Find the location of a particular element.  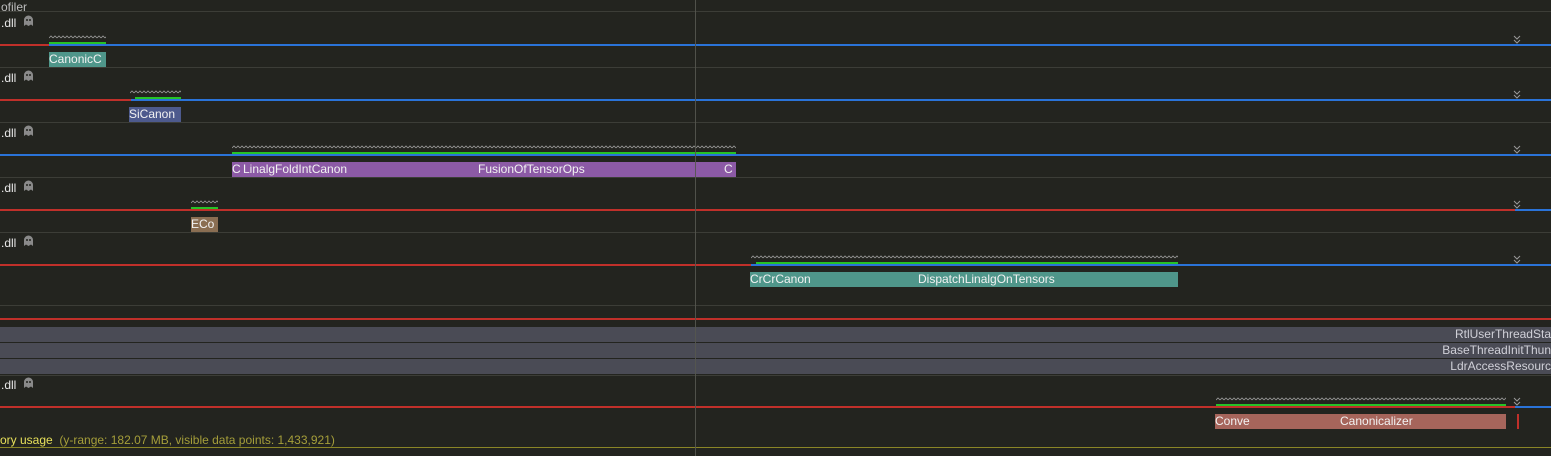

slice: Conve Canonicalizer is located at coordinates (1360, 421).